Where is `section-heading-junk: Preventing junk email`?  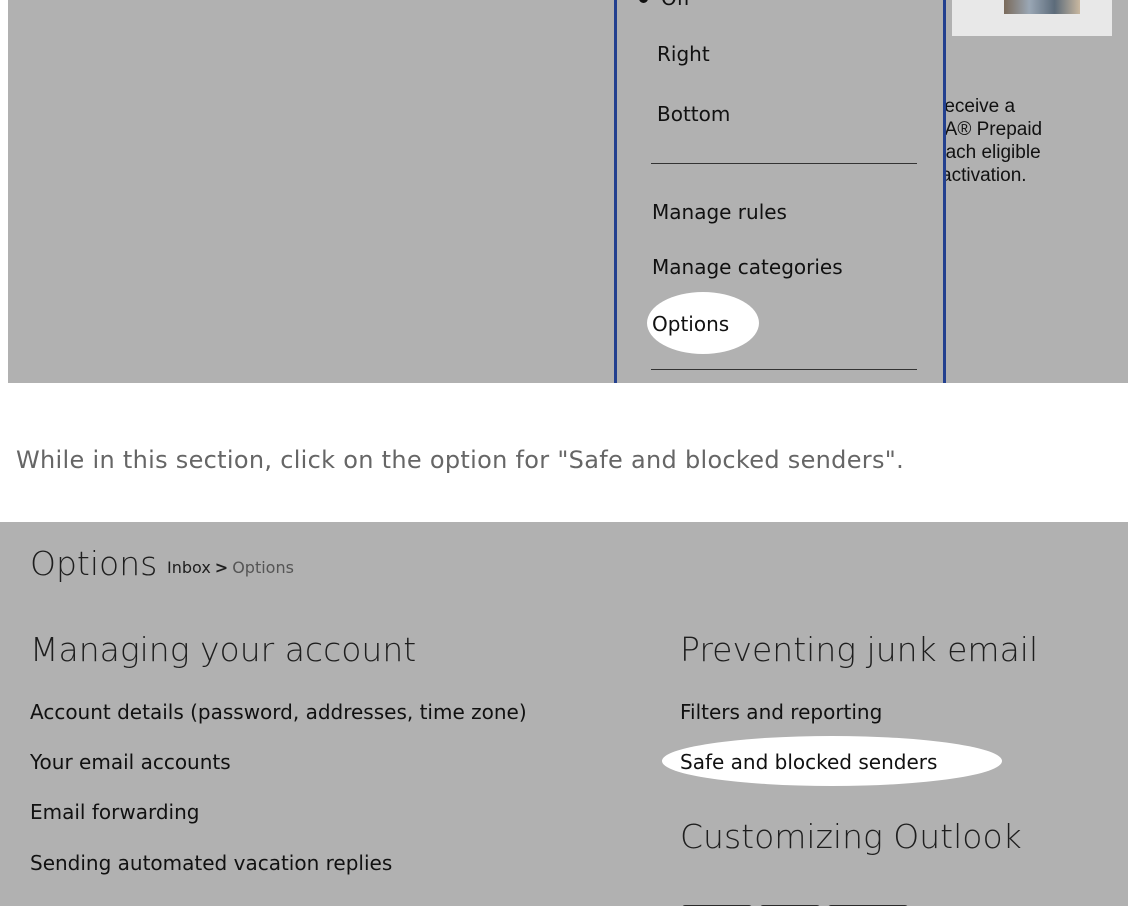
section-heading-junk: Preventing junk email is located at coordinates (859, 649).